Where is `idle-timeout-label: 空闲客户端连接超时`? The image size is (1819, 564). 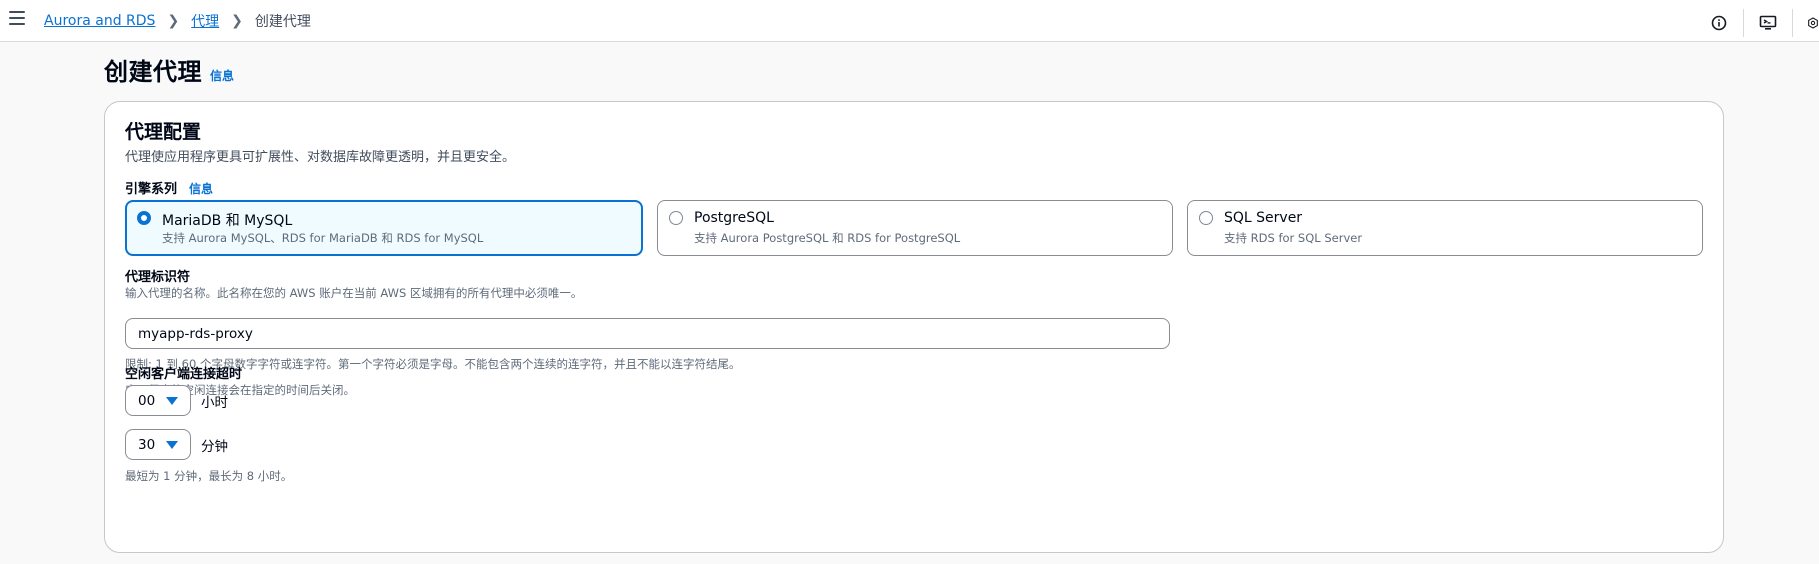 idle-timeout-label: 空闲客户端连接超时 is located at coordinates (184, 374).